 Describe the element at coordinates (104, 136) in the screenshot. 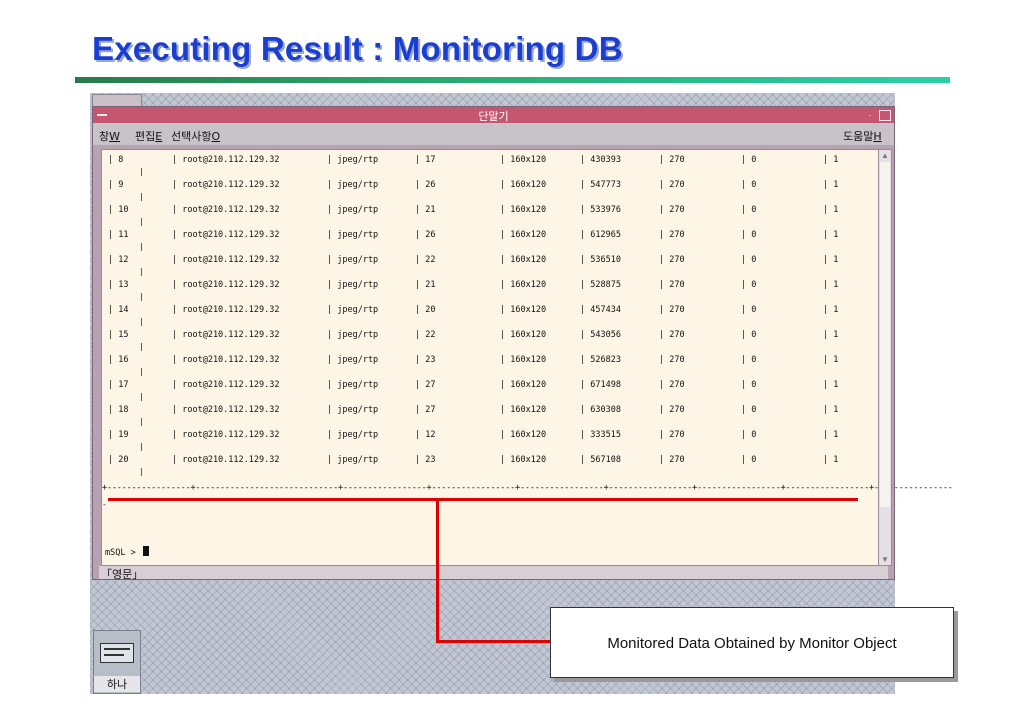

I see `menu-window-label: 창` at that location.